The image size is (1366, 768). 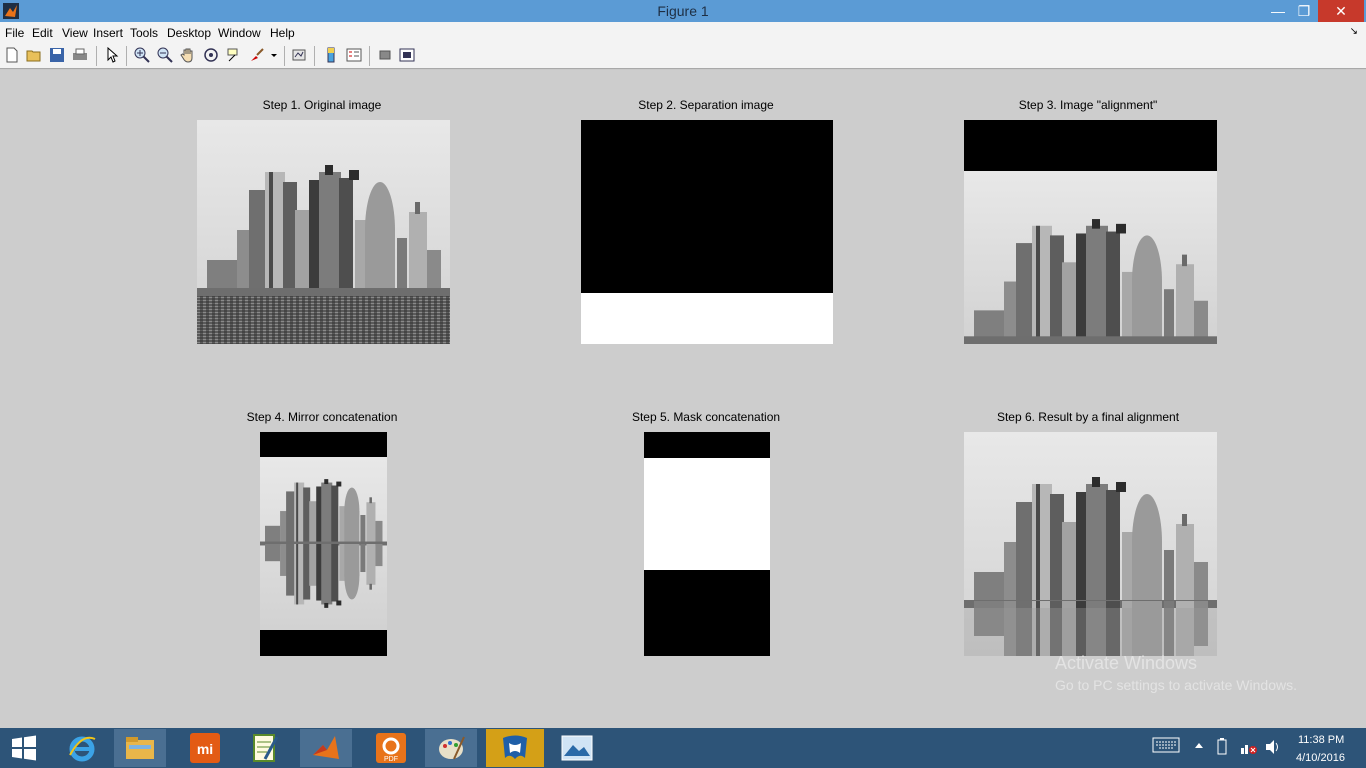 What do you see at coordinates (188, 55) in the screenshot?
I see `pan-icon` at bounding box center [188, 55].